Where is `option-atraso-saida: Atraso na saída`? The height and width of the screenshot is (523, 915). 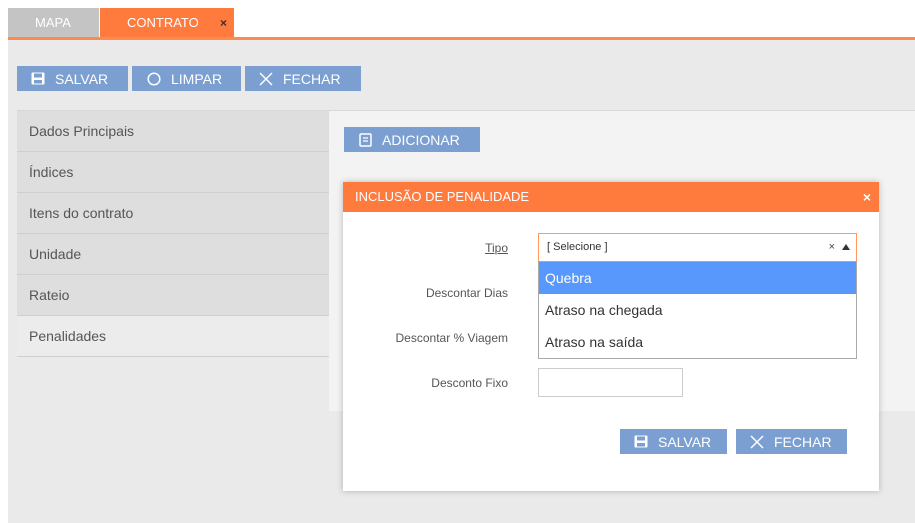 option-atraso-saida: Atraso na saída is located at coordinates (697, 342).